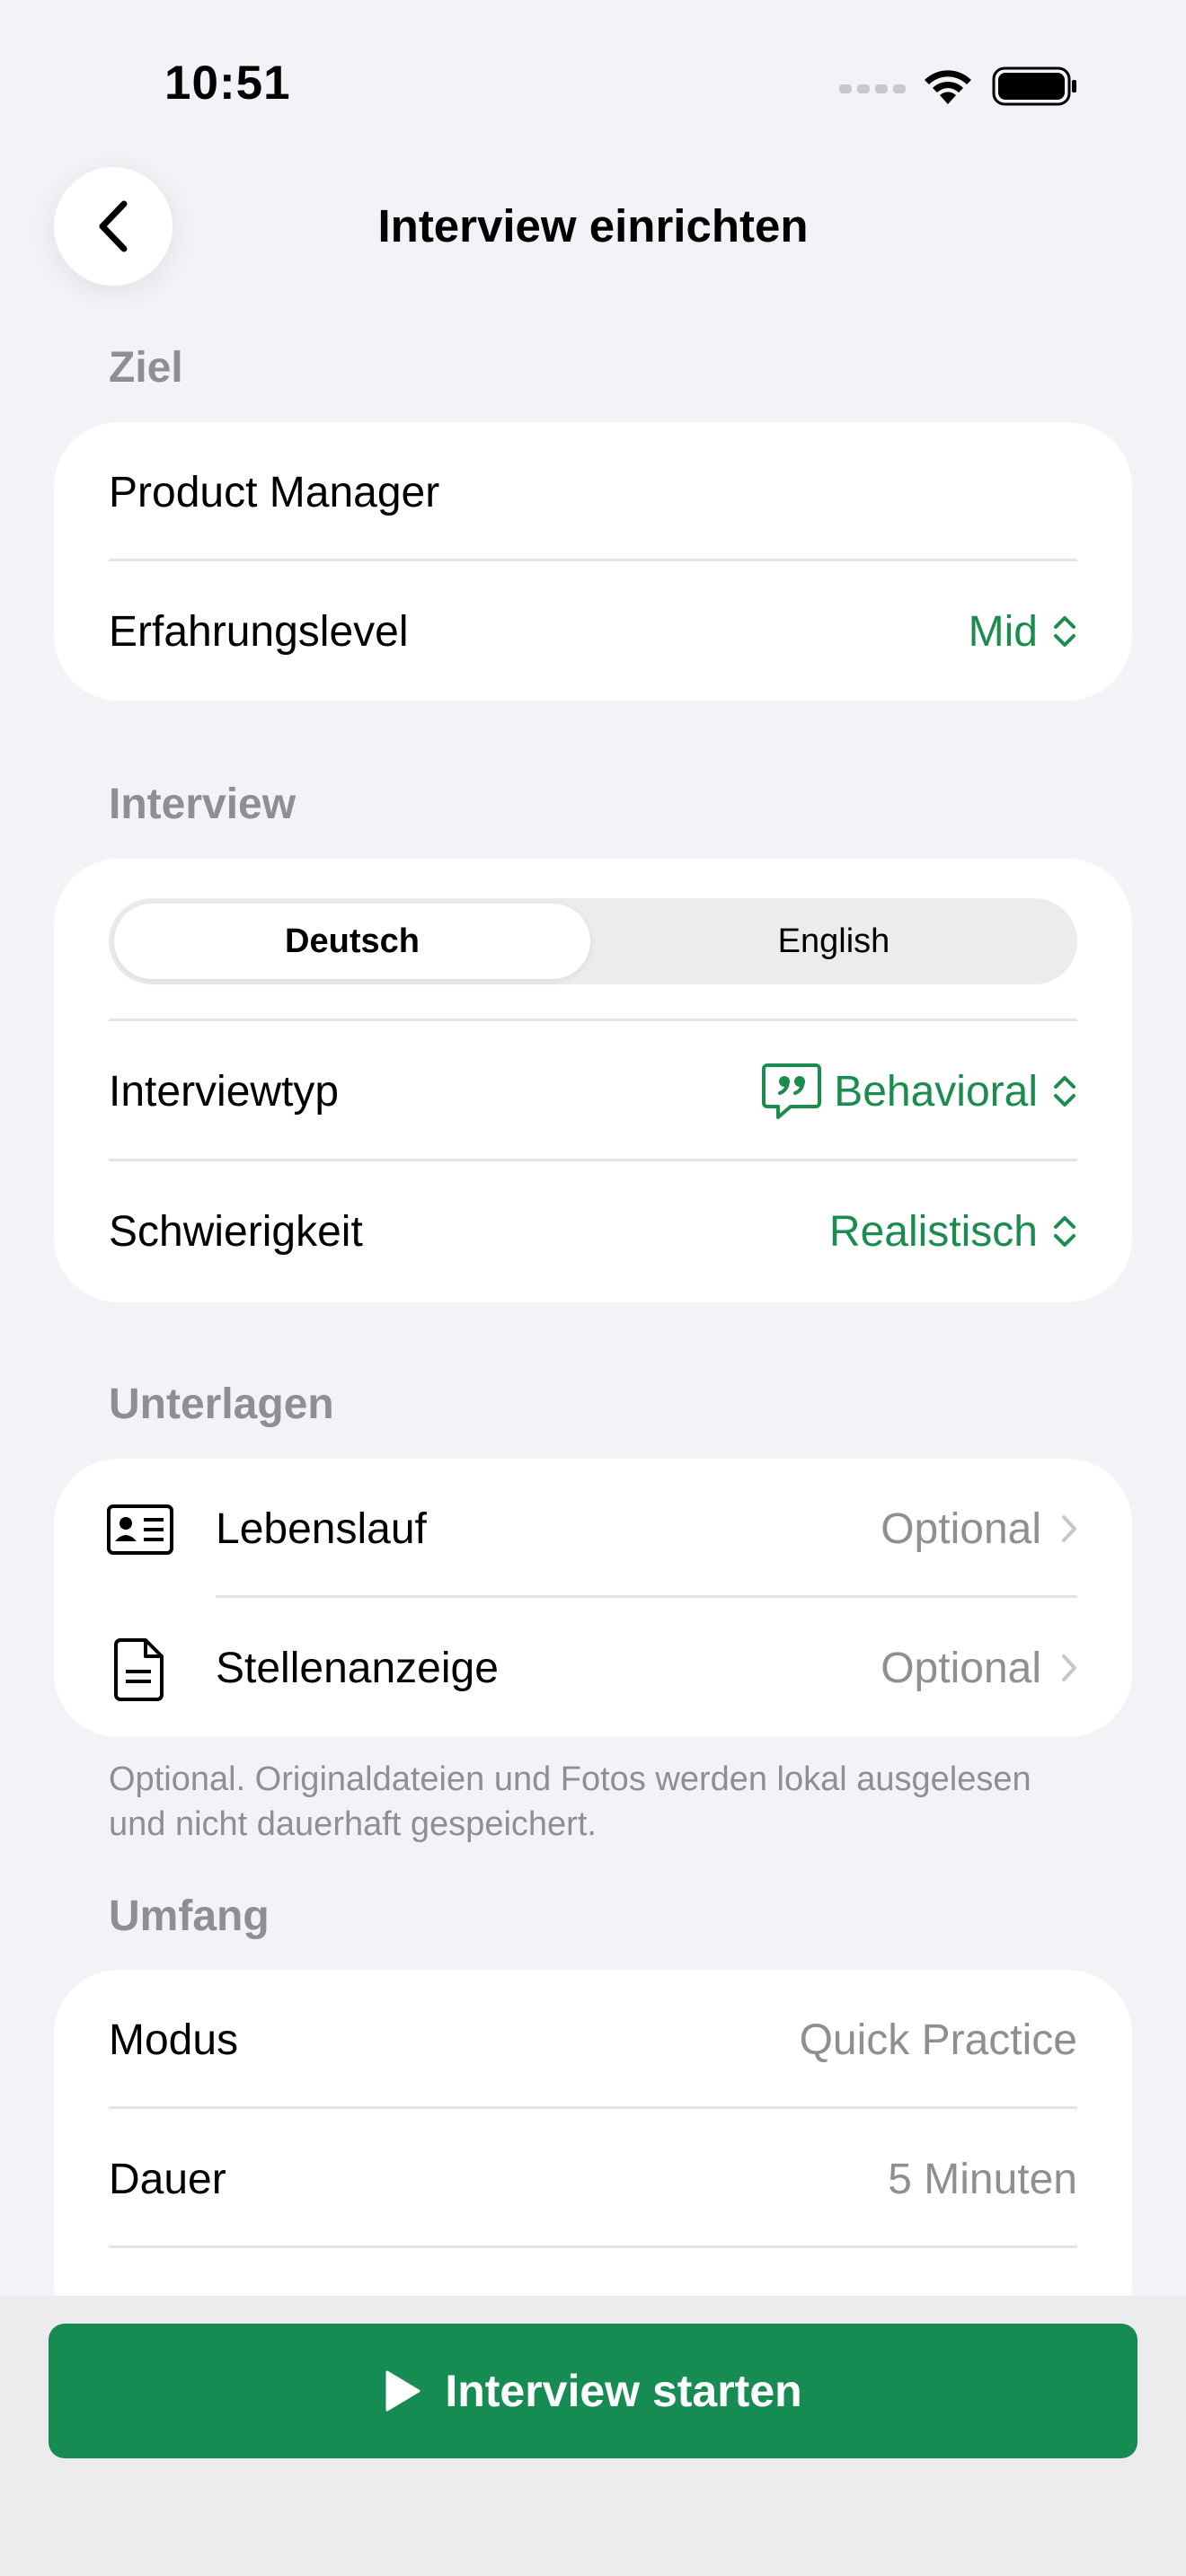 The height and width of the screenshot is (2576, 1186). What do you see at coordinates (174, 2040) in the screenshot?
I see `mode-label: Modus` at bounding box center [174, 2040].